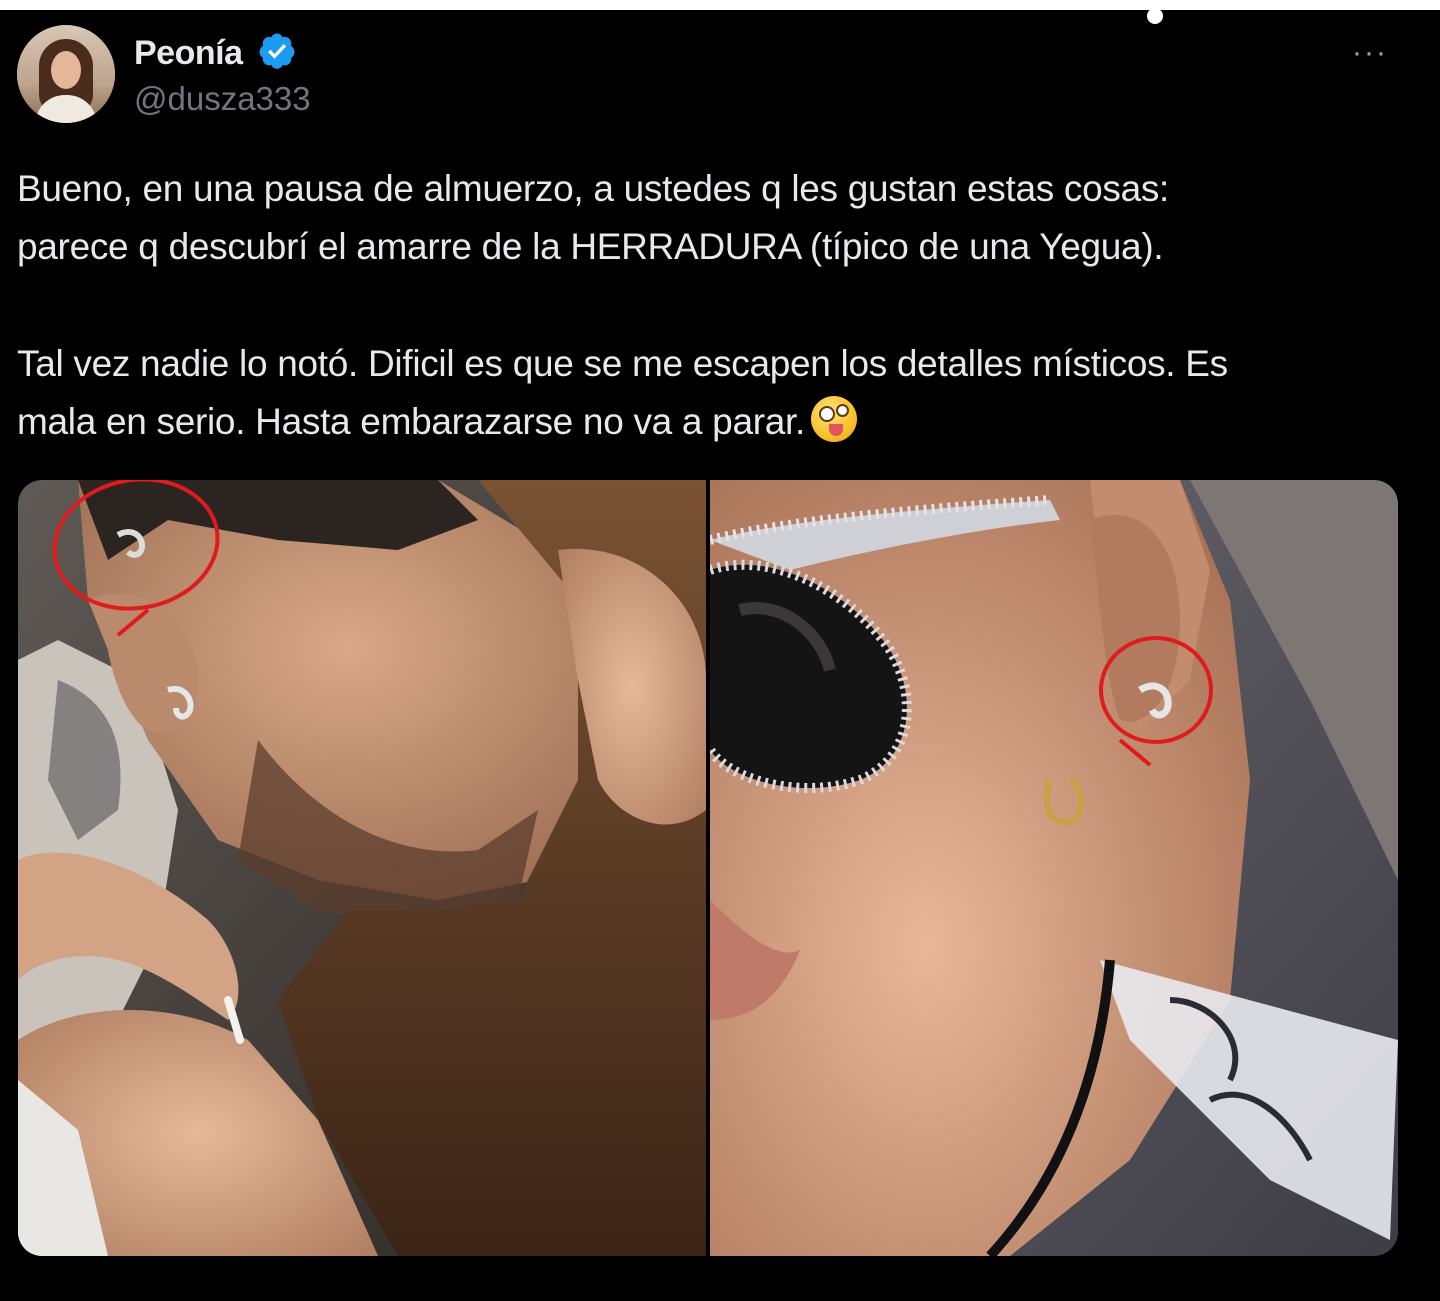  I want to click on avatar, so click(66, 74).